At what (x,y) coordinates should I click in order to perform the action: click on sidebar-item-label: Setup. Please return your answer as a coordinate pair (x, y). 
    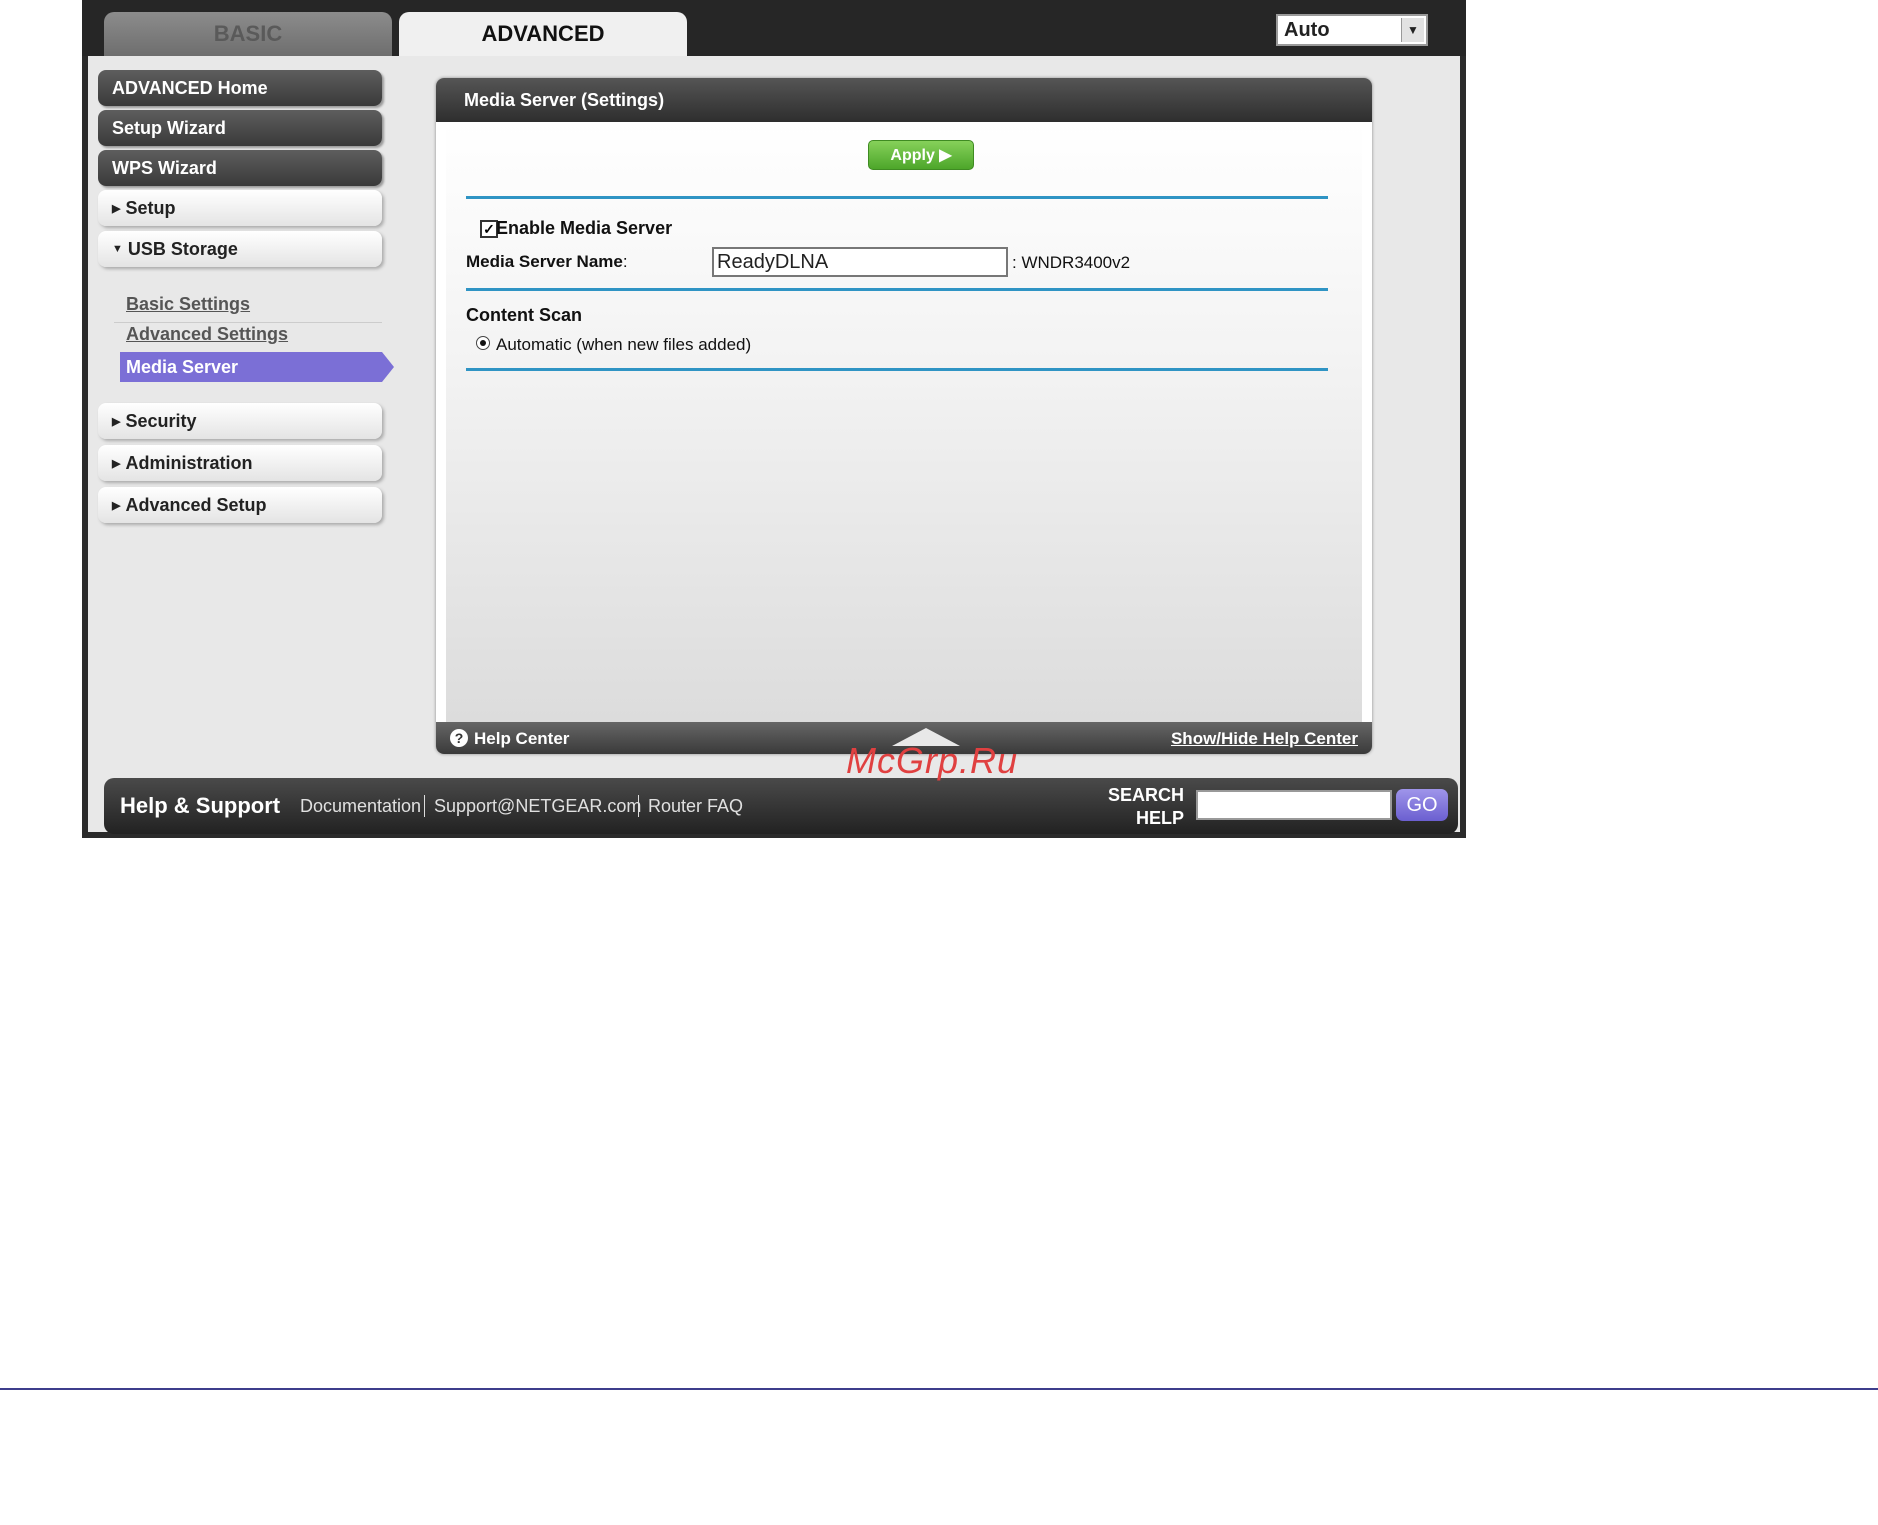
    Looking at the image, I should click on (150, 207).